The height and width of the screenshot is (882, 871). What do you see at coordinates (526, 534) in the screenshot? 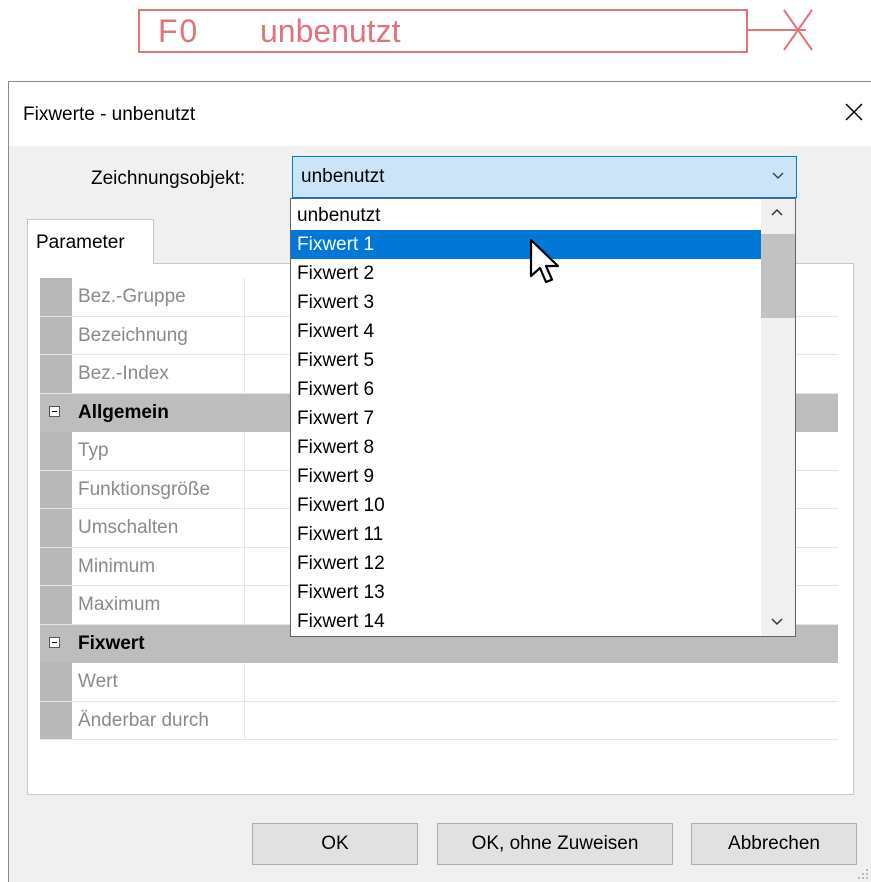
I see `dropdown-item: Fixwert 11` at bounding box center [526, 534].